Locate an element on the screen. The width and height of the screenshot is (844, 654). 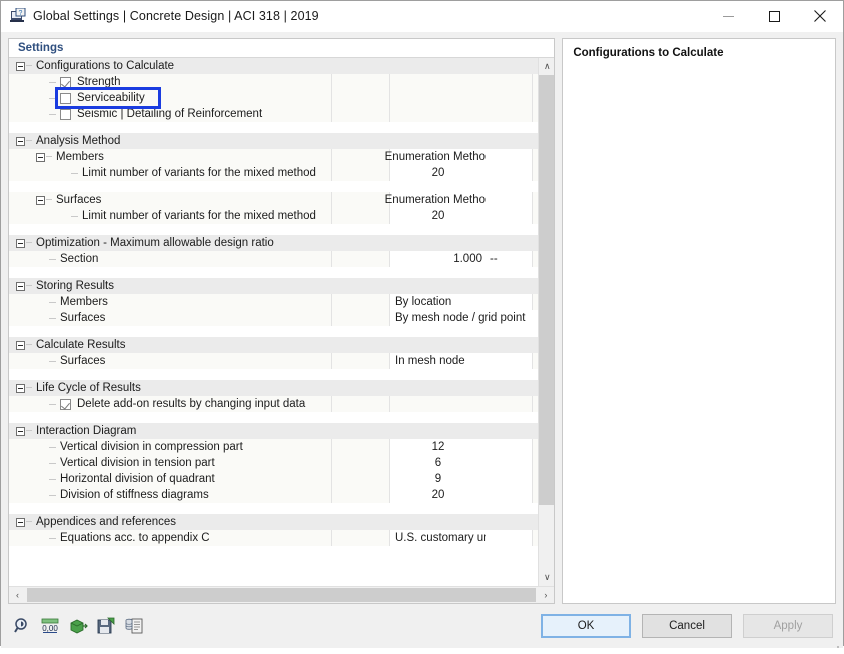
tree-checkbox-row: Seismic | Detailing of Reinforcement is located at coordinates (274, 114).